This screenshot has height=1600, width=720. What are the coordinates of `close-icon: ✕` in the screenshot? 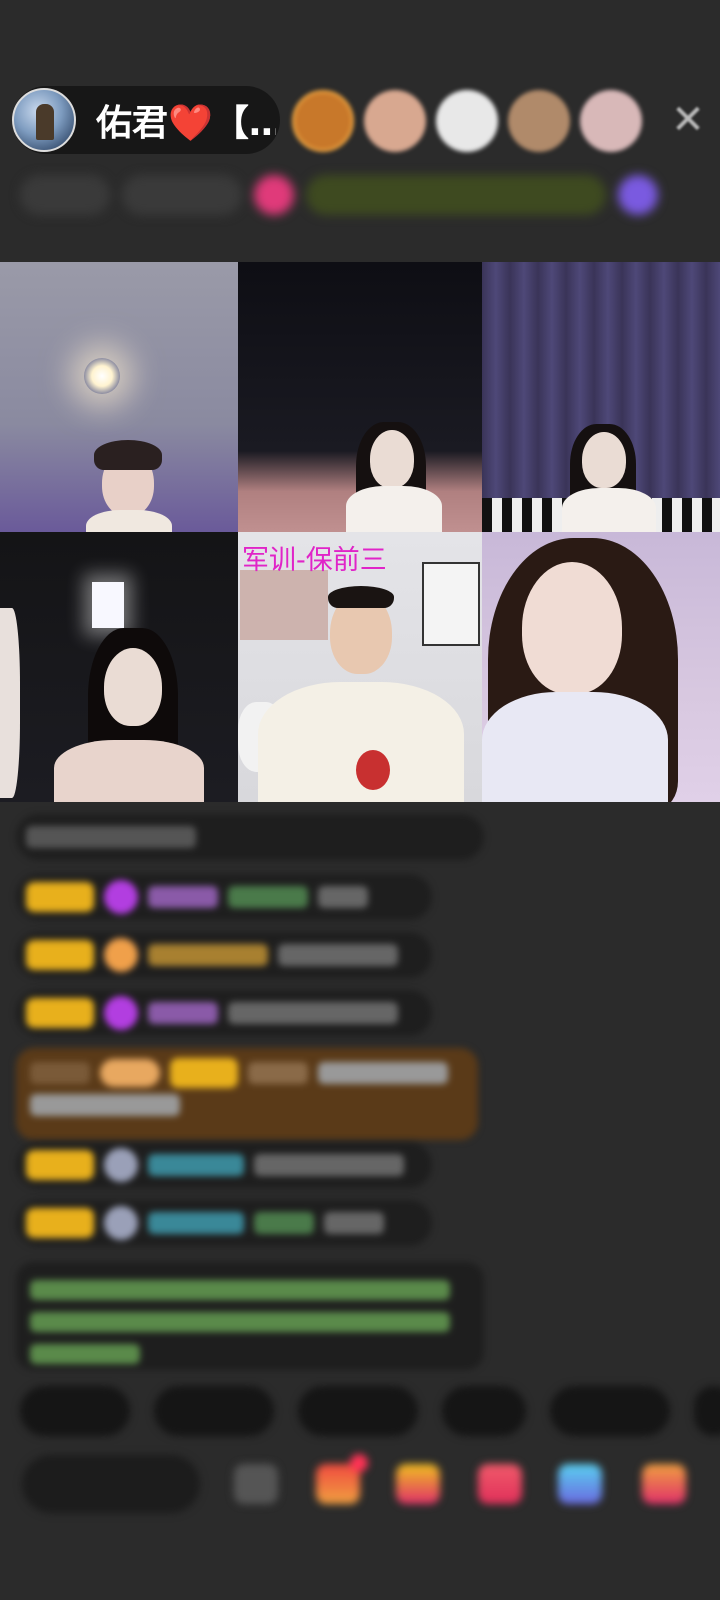 It's located at (688, 120).